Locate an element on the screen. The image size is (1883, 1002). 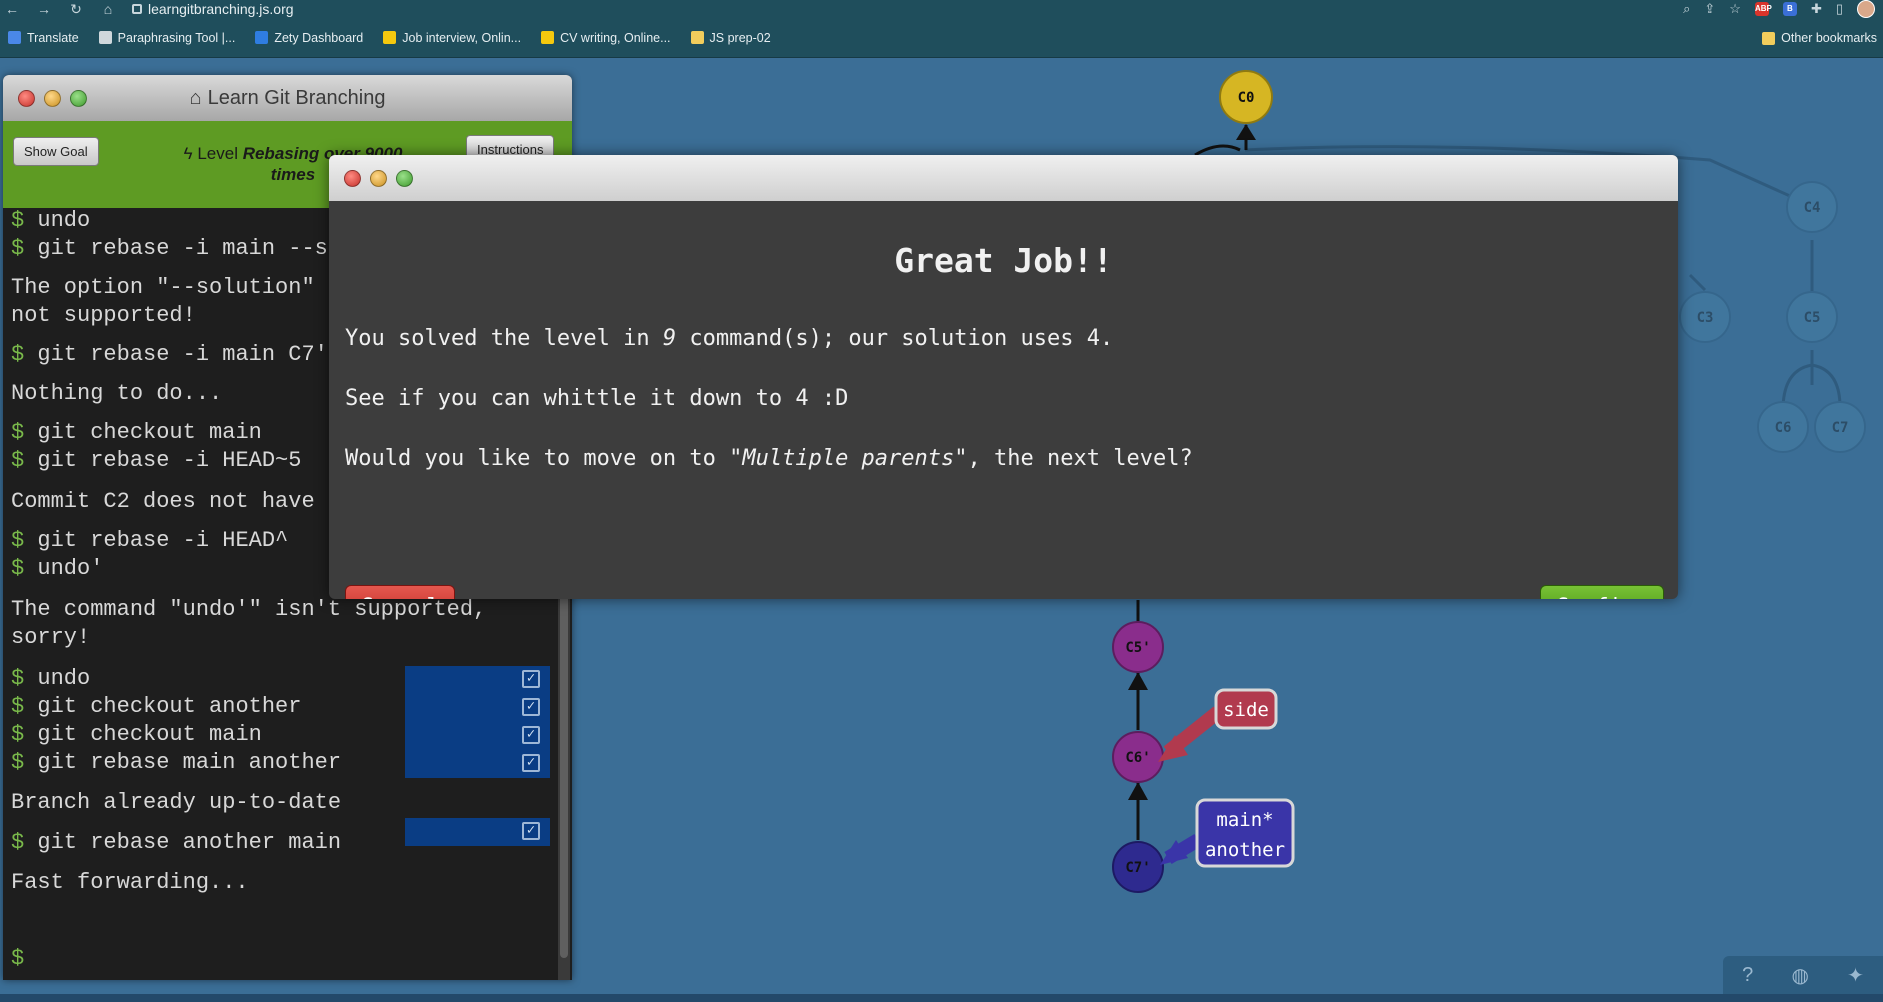
help-toolbar: ? ◍ ✦ is located at coordinates (1803, 975).